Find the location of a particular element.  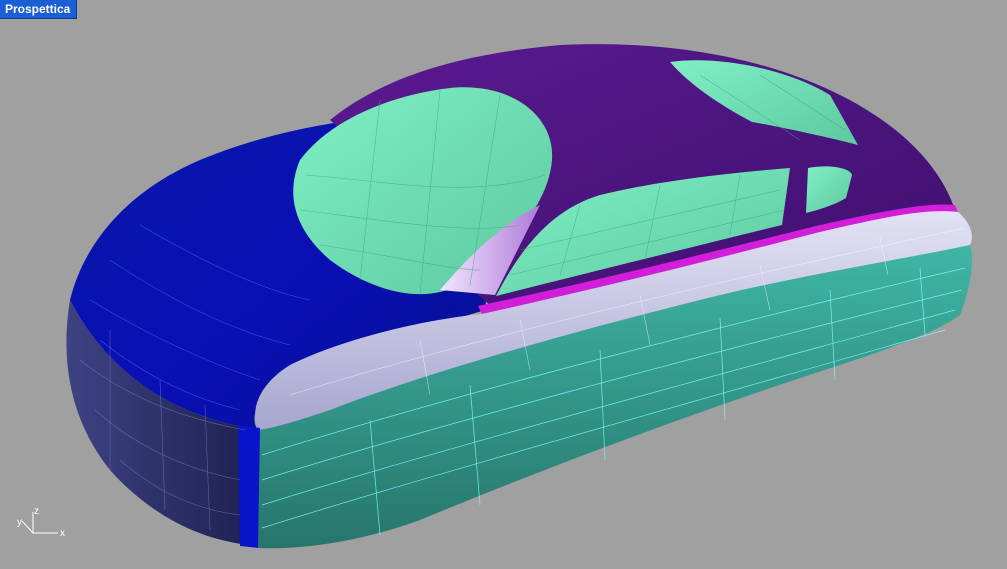

axis-x-label: x is located at coordinates (62, 533).